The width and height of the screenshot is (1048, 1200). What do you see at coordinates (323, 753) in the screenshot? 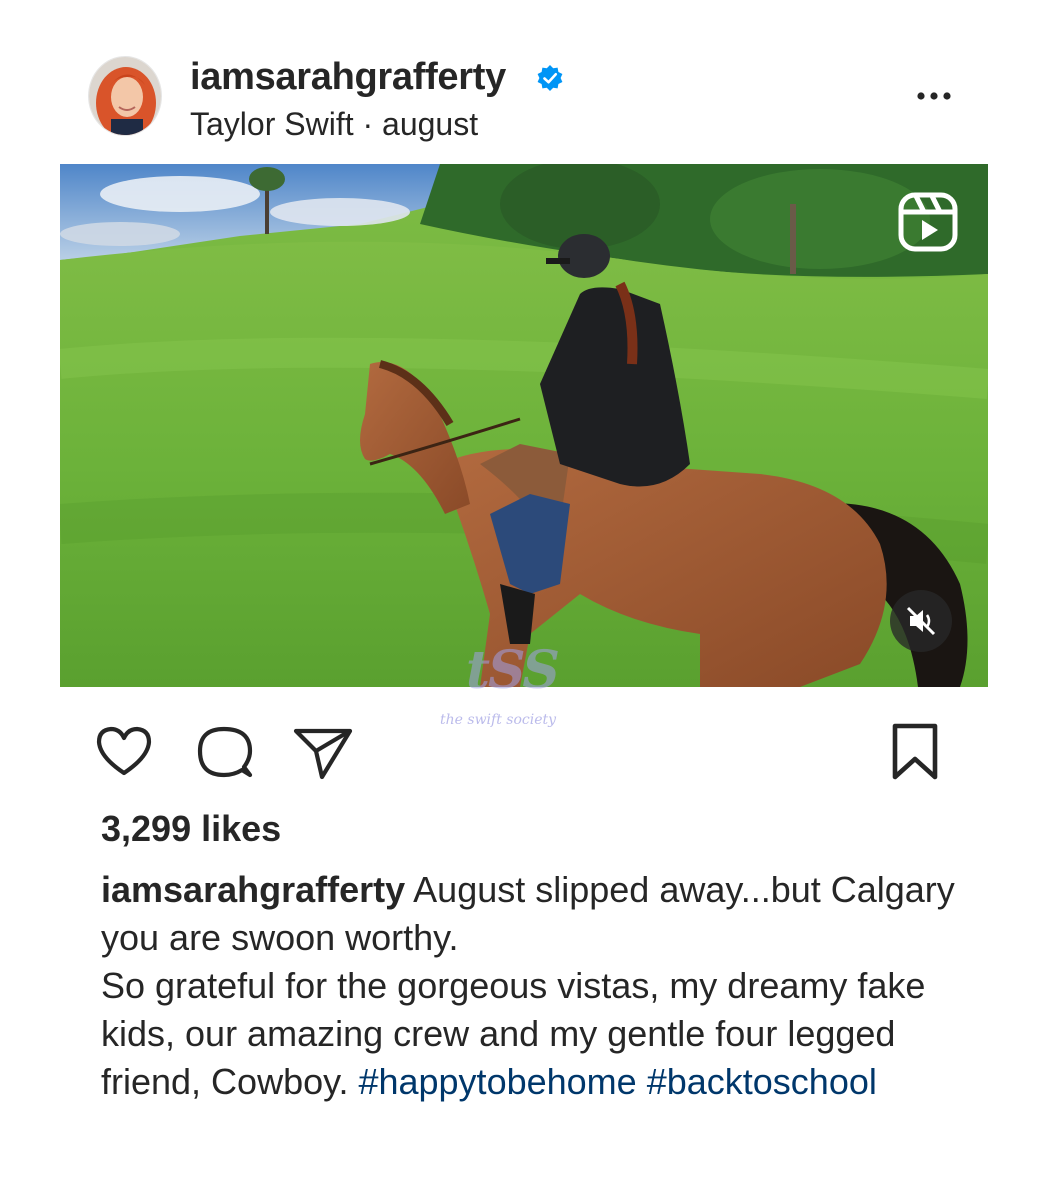
I see `paper-plane-icon` at bounding box center [323, 753].